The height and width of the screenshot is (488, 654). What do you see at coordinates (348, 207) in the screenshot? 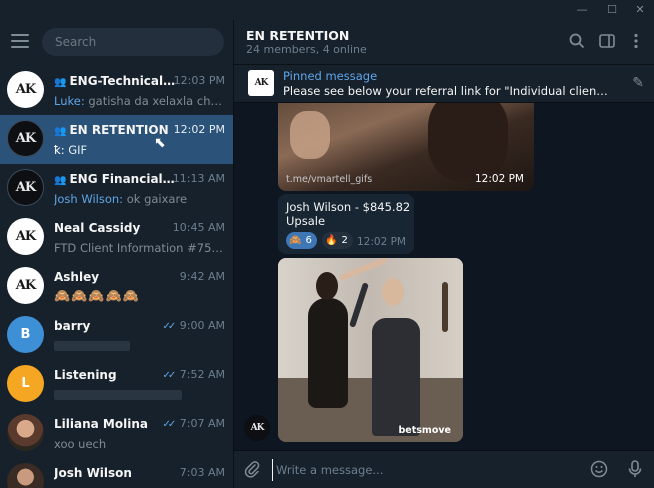
I see `message-text: Josh Wilson - $845.82` at bounding box center [348, 207].